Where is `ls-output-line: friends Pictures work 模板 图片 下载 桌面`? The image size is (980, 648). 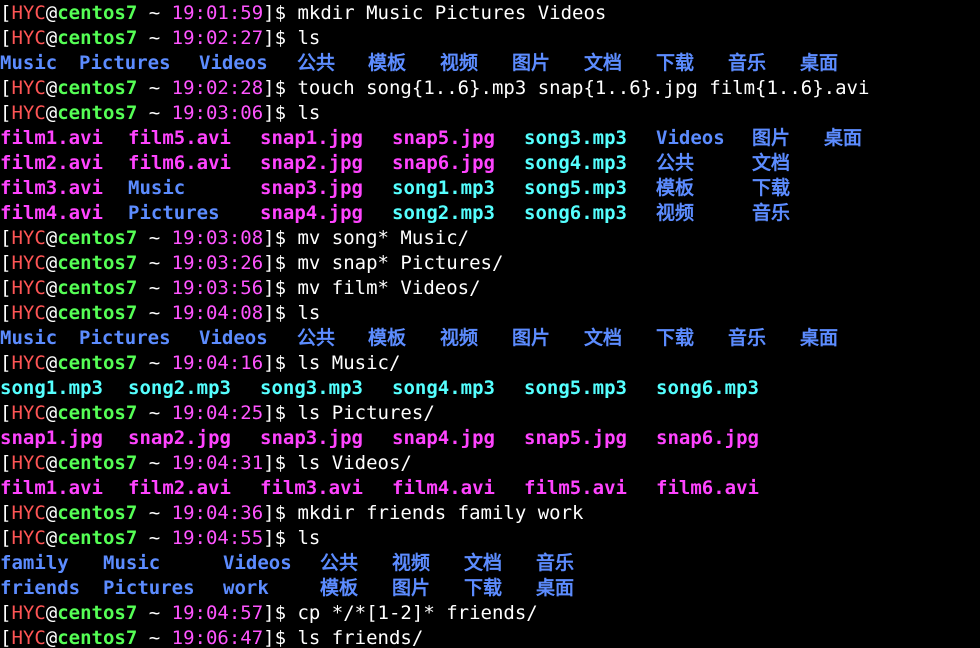 ls-output-line: friends Pictures work 模板 图片 下载 桌面 is located at coordinates (490, 588).